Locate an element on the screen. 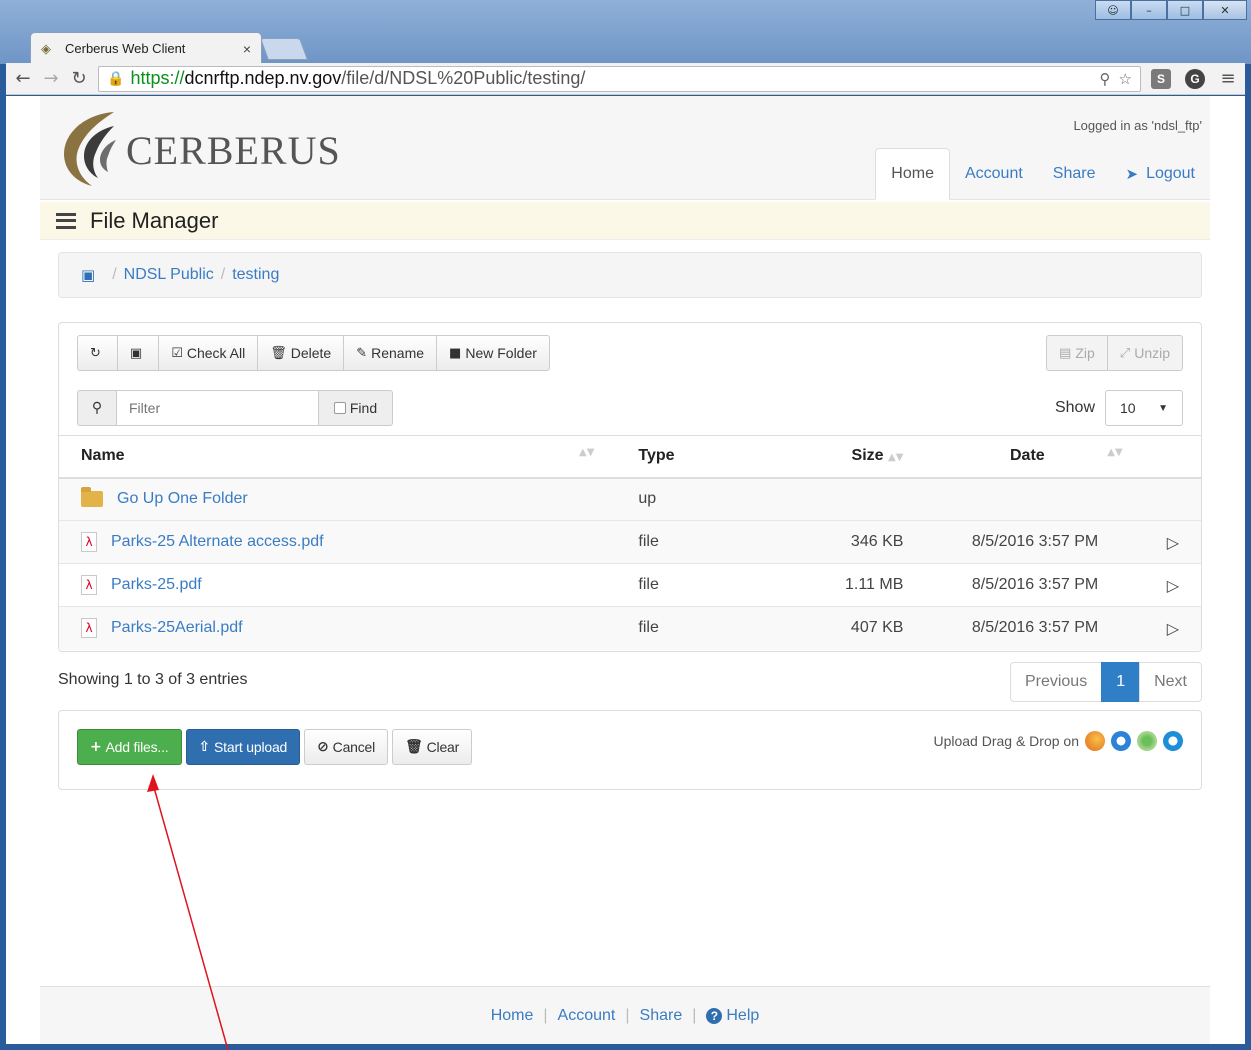  cancel-label: Cancel is located at coordinates (354, 747).